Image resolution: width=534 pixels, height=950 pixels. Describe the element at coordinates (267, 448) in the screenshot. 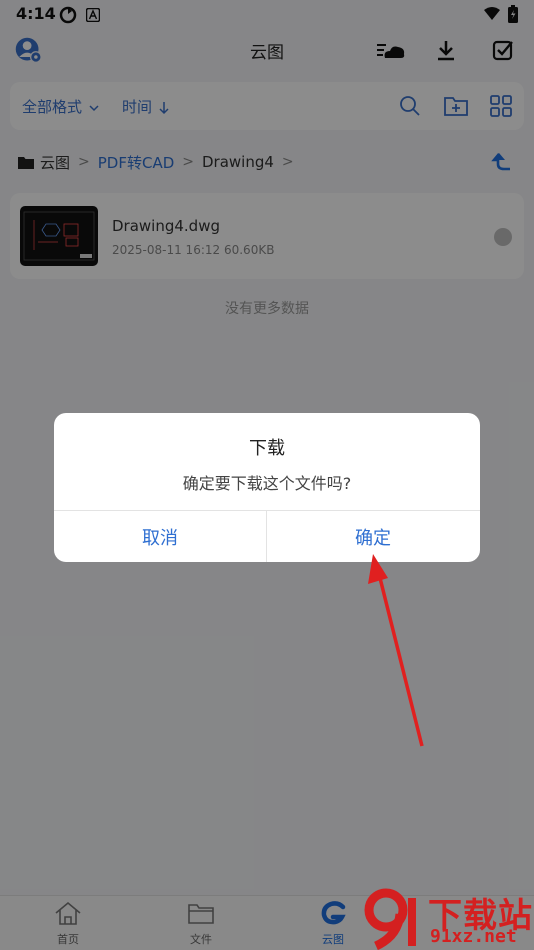

I see `dialog-title: 下载` at that location.